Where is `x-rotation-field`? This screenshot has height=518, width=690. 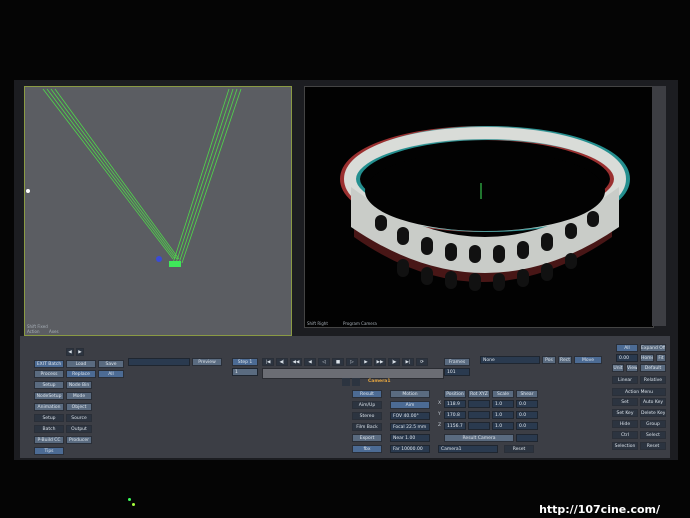
x-rotation-field is located at coordinates (479, 404).